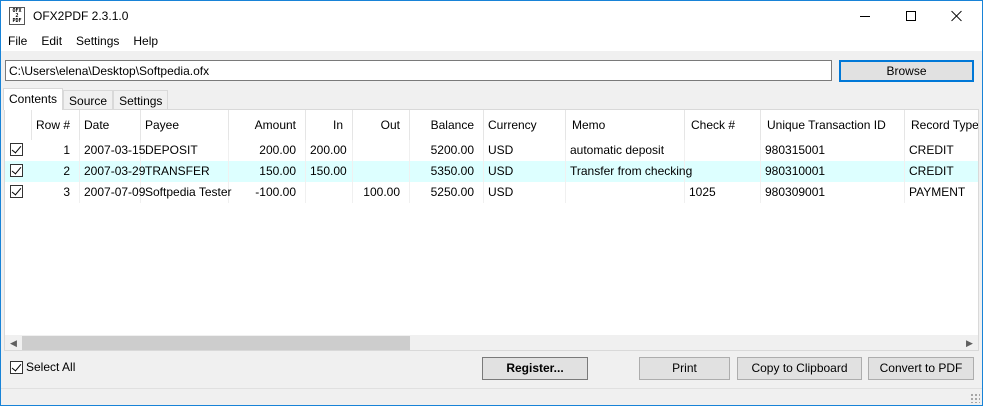  Describe the element at coordinates (625, 150) in the screenshot. I see `cell-memo: automatic deposit` at that location.